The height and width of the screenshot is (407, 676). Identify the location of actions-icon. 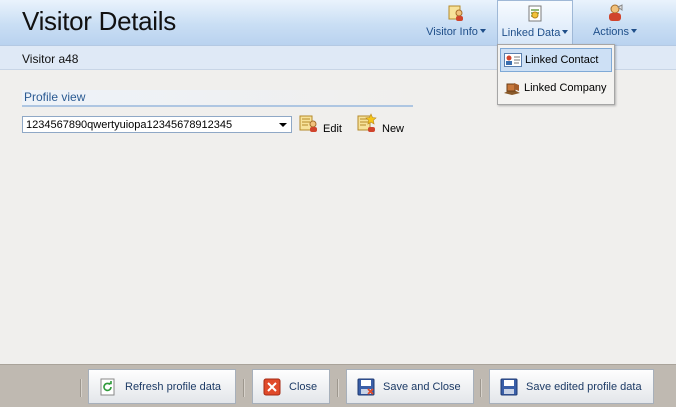
(616, 12).